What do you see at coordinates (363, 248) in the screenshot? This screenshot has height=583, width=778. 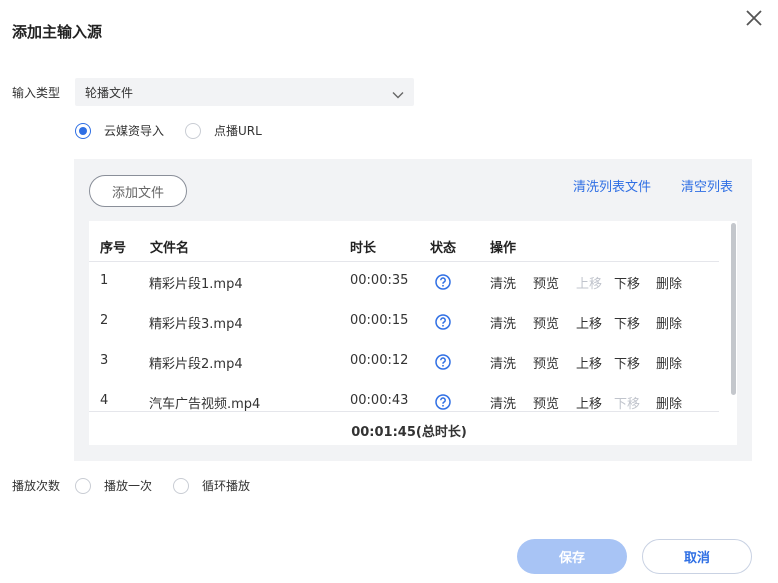 I see `header-duration: 时长` at bounding box center [363, 248].